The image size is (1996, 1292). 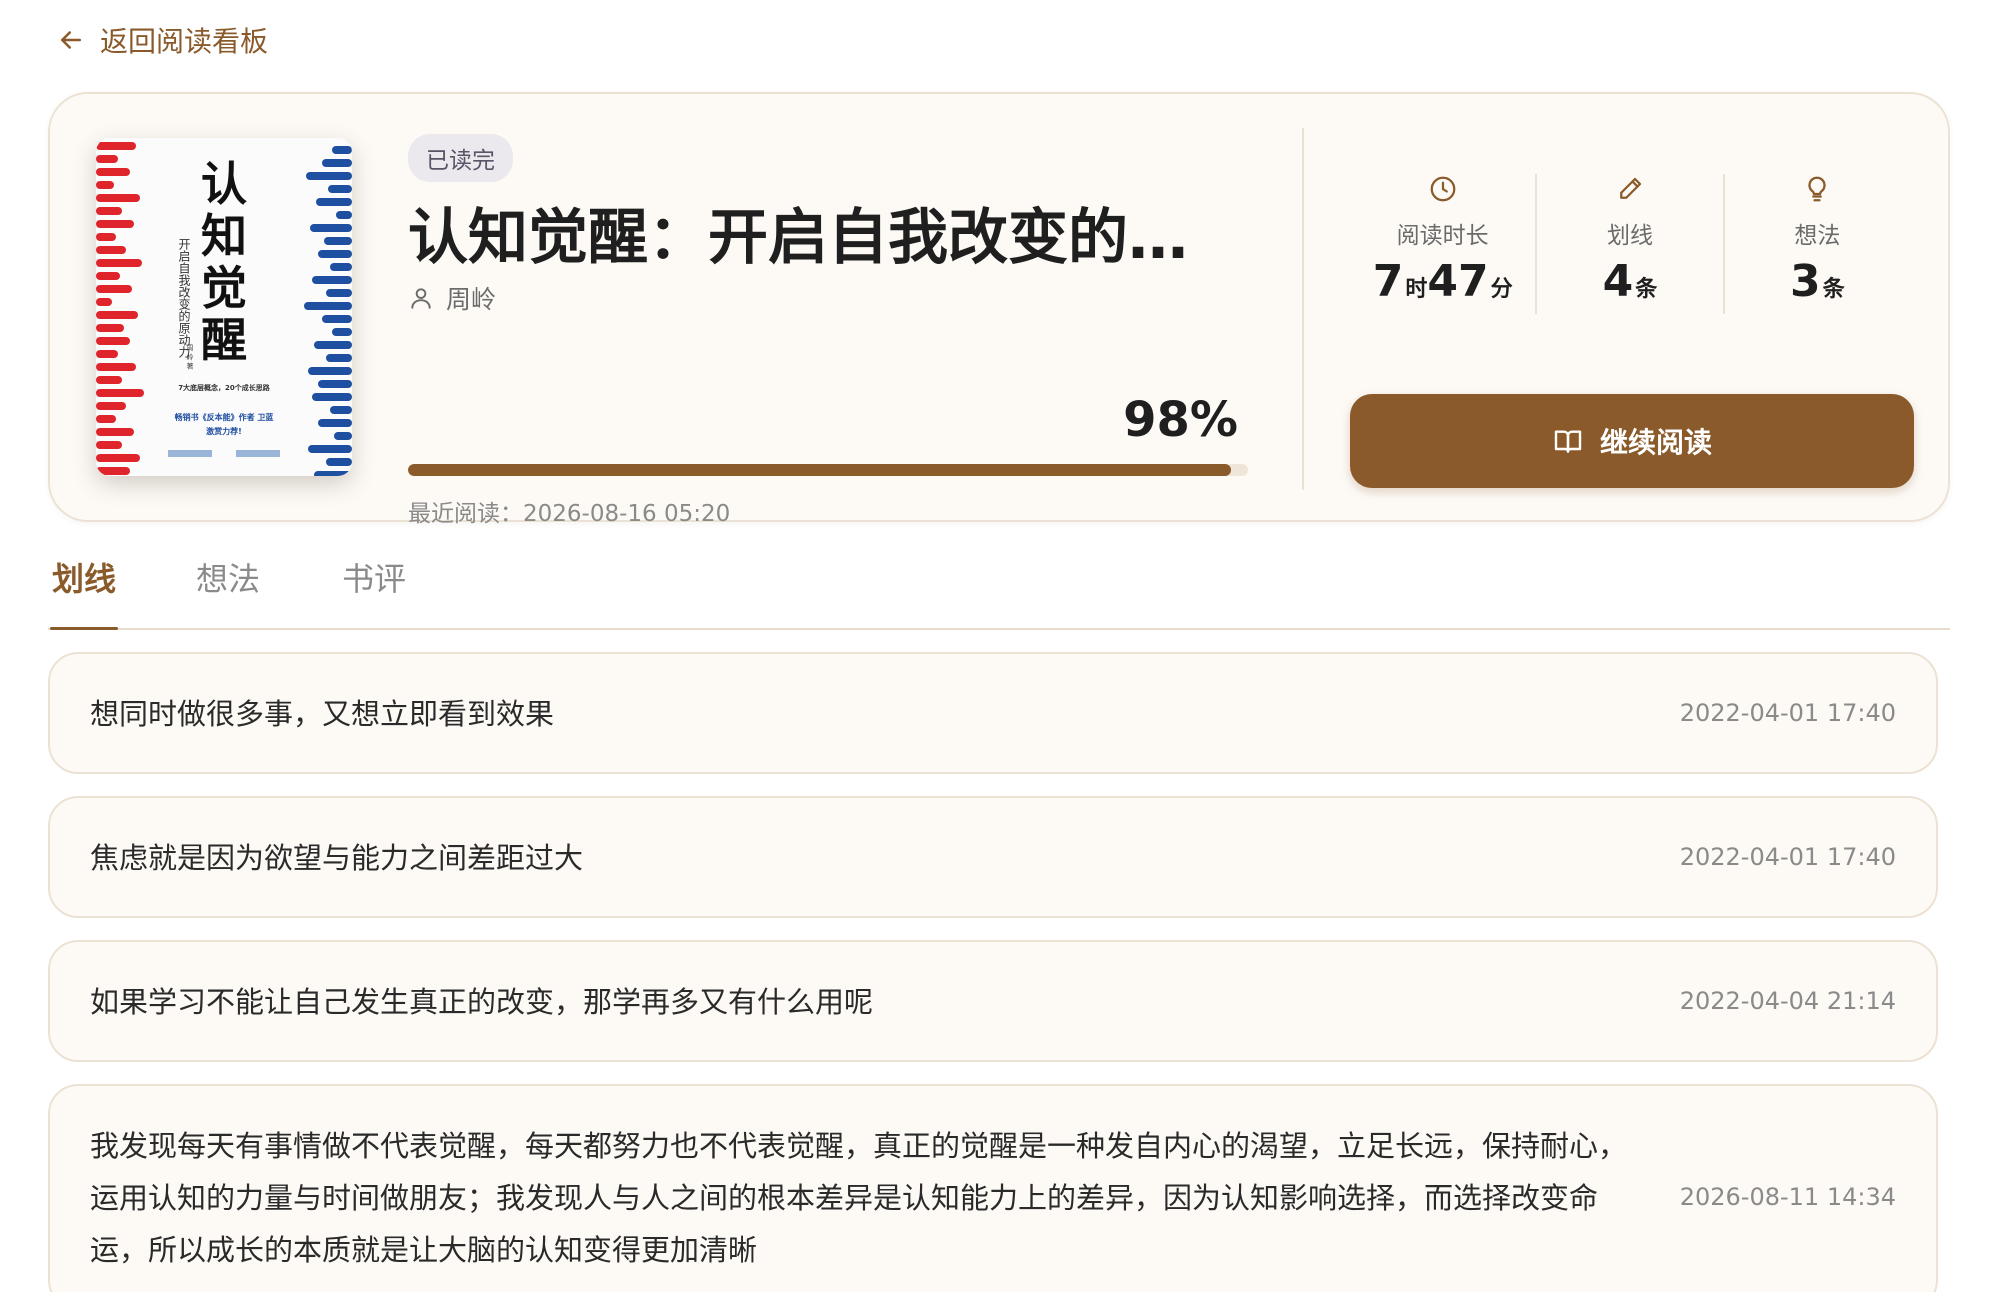 What do you see at coordinates (337, 858) in the screenshot?
I see `highlight-text: 焦虑就是因为欲望与能力之间差距过大` at bounding box center [337, 858].